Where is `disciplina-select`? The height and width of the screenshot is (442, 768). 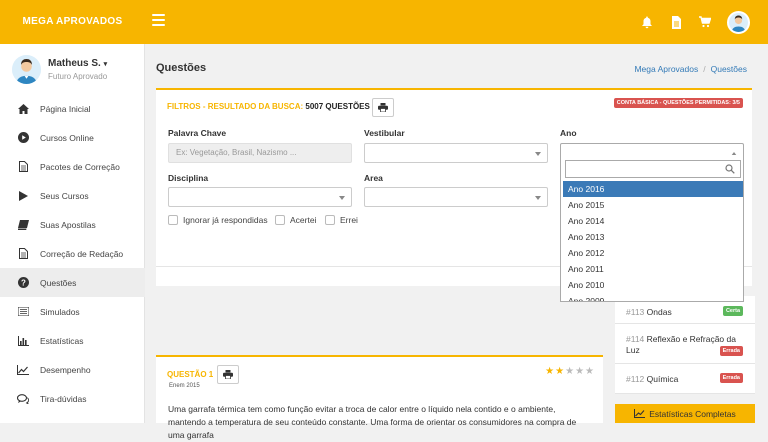 disciplina-select is located at coordinates (260, 197).